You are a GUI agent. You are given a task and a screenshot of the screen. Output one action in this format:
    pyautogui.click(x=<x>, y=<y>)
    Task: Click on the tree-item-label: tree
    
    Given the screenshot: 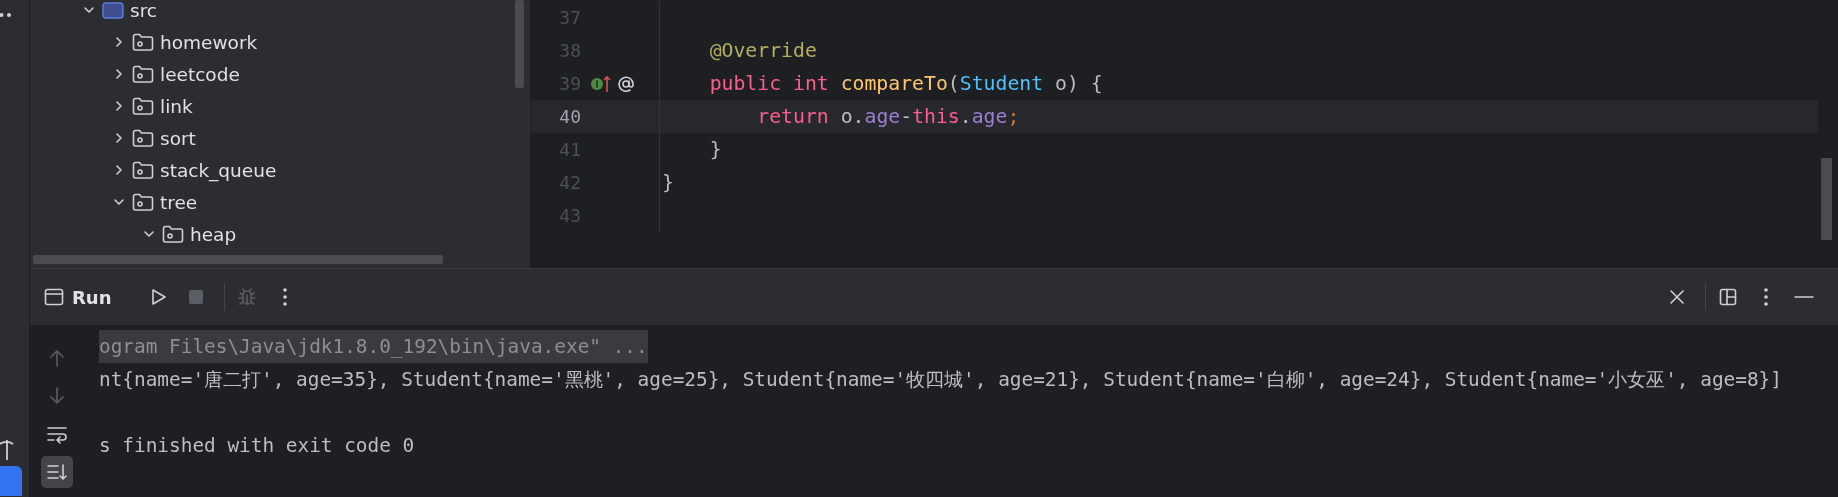 What is the action you would take?
    pyautogui.click(x=179, y=202)
    